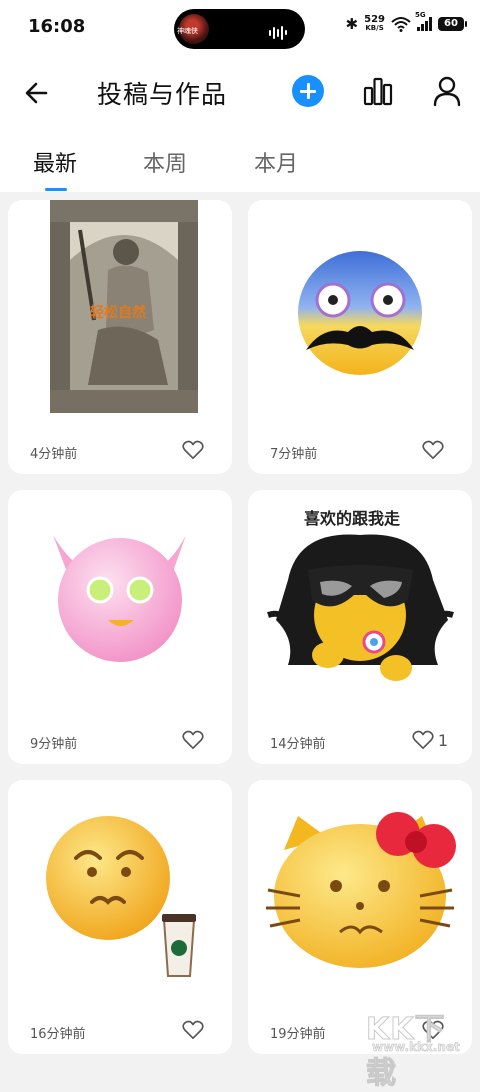  I want to click on page-title: 投稿与作品, so click(162, 94).